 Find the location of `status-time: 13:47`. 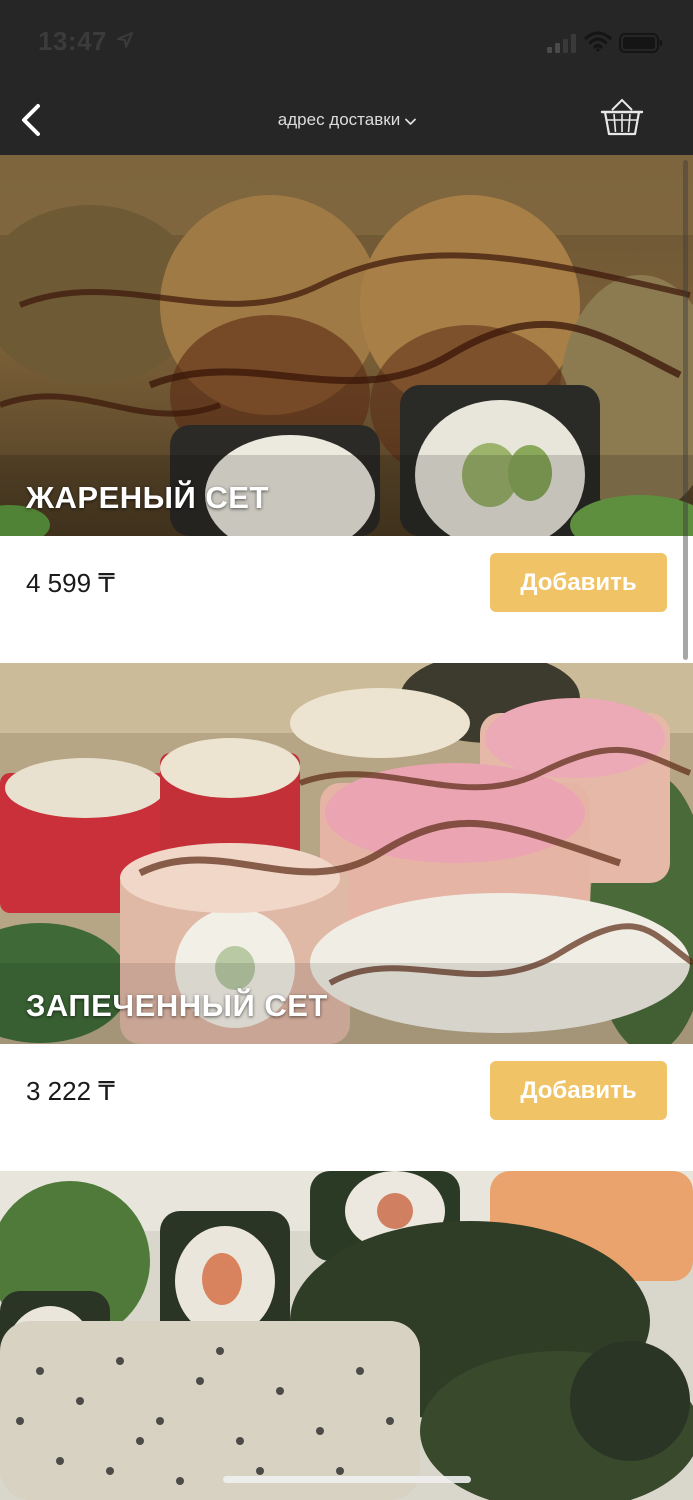

status-time: 13:47 is located at coordinates (72, 41).